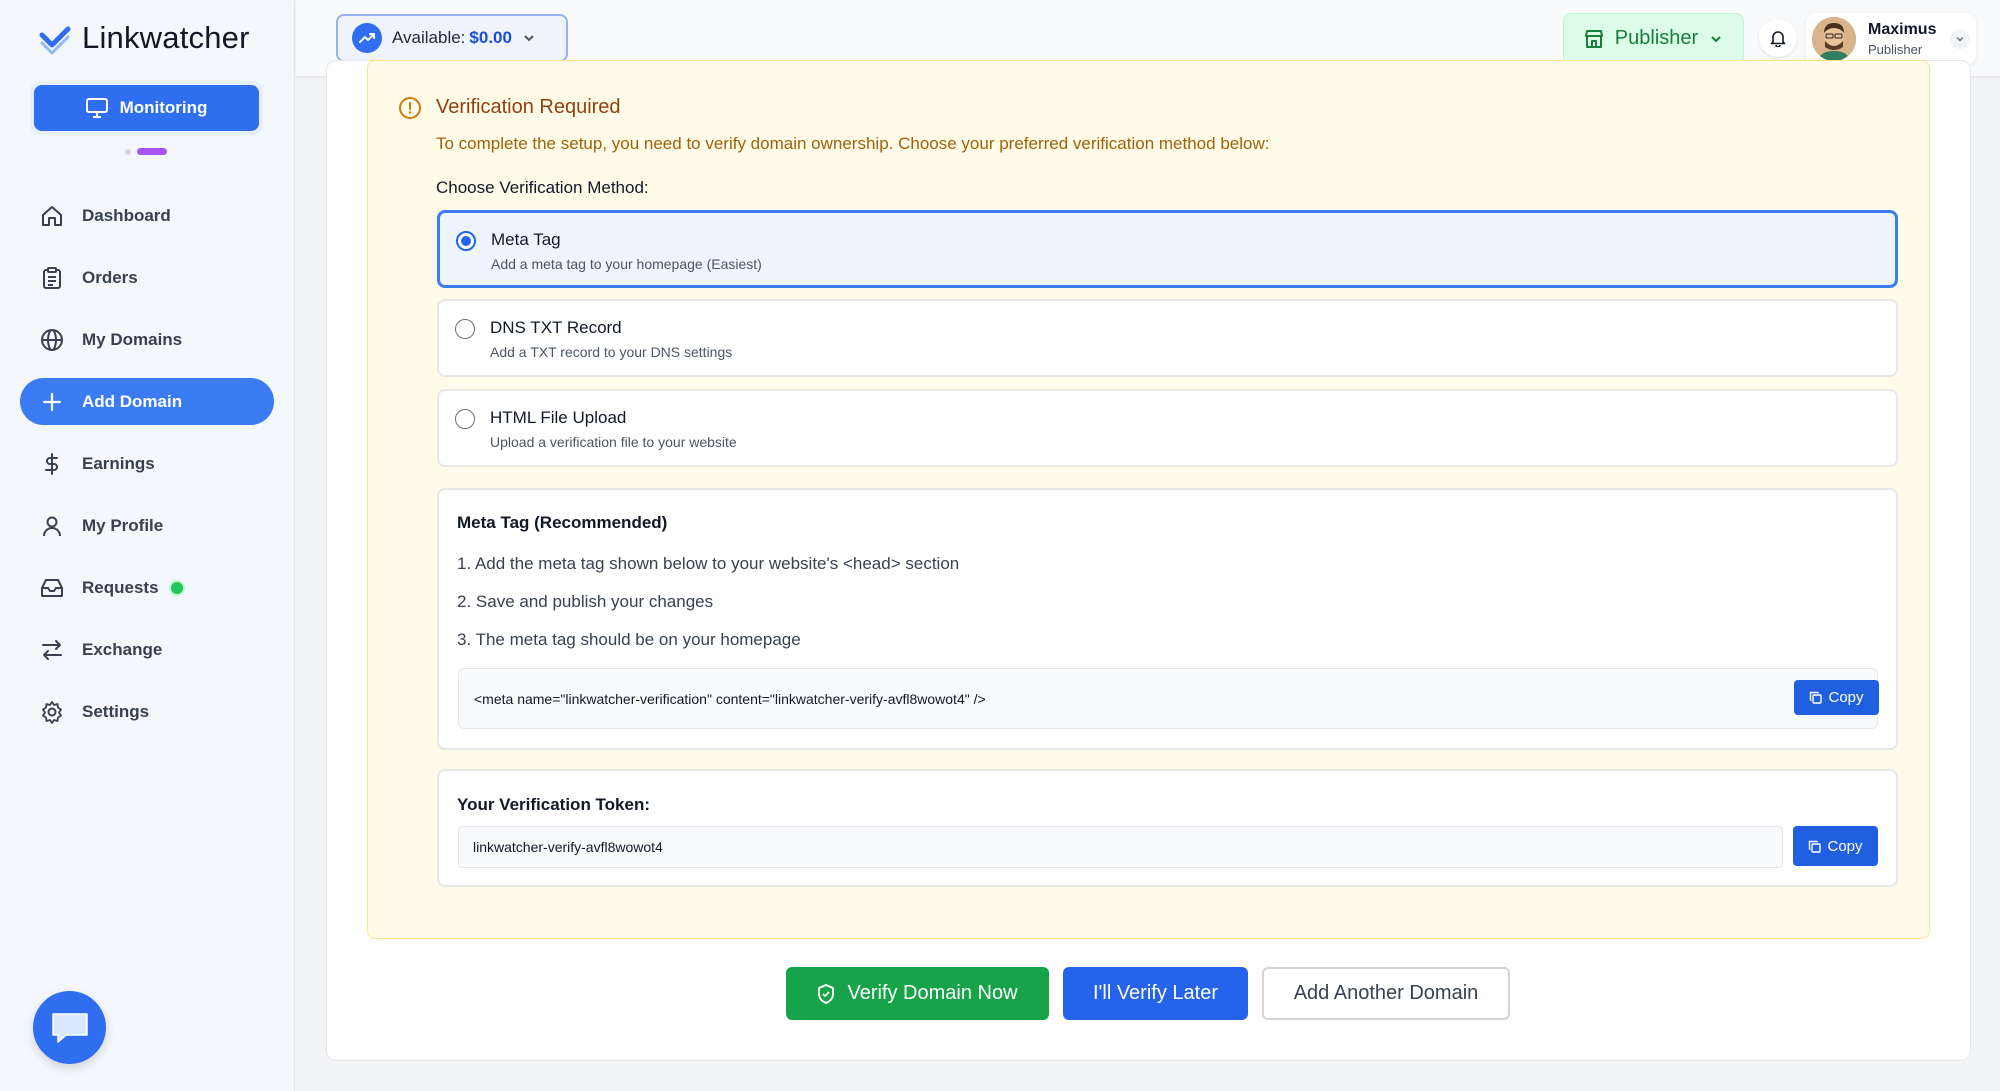 This screenshot has width=2000, height=1091. Describe the element at coordinates (55, 40) in the screenshot. I see `linkwatcher-logo-icon` at that location.